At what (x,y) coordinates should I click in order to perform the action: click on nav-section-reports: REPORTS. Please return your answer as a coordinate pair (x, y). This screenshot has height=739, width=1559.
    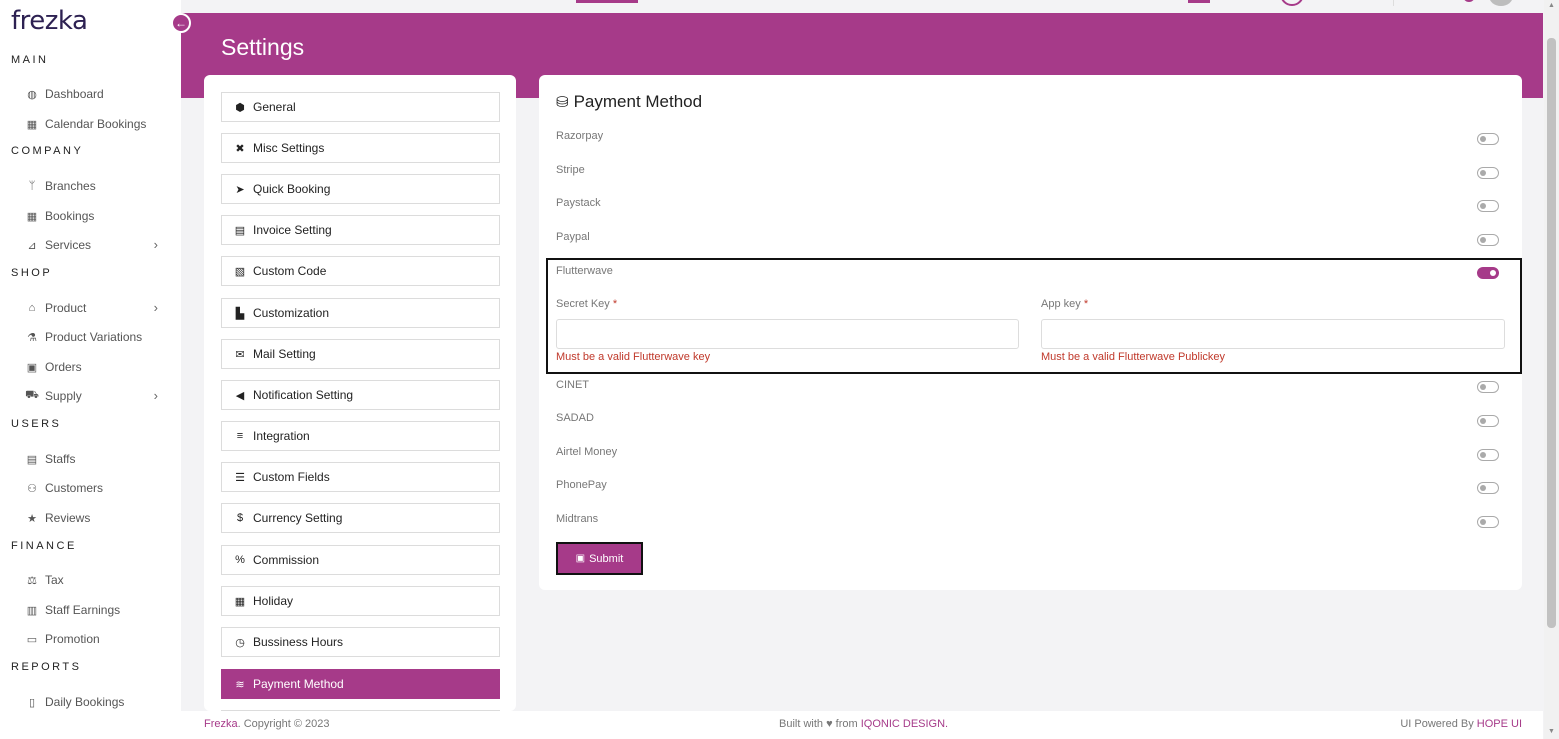
    Looking at the image, I should click on (46, 667).